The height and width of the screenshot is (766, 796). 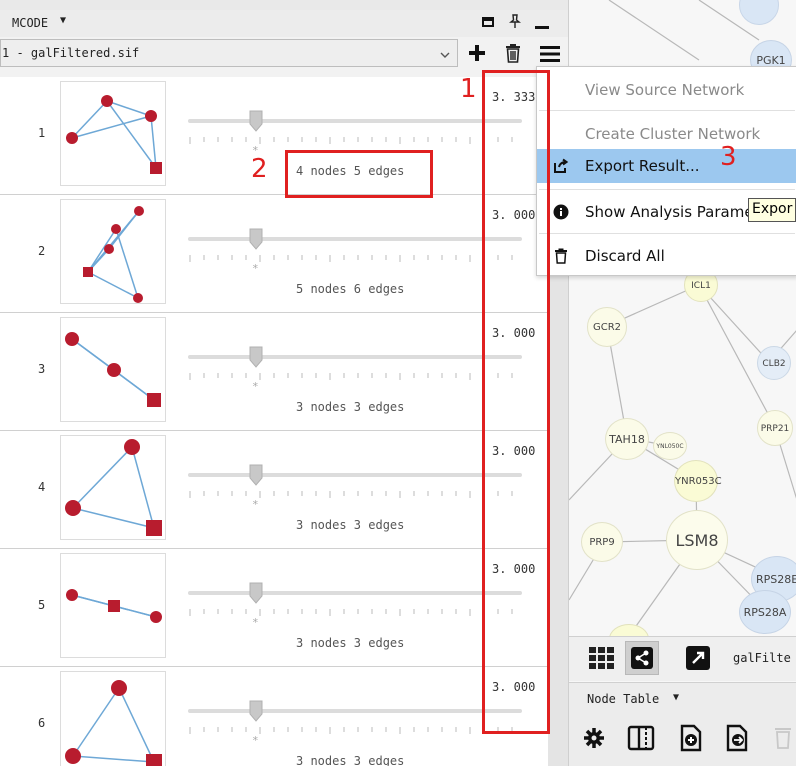 What do you see at coordinates (42, 251) in the screenshot?
I see `cluster-rank: 2` at bounding box center [42, 251].